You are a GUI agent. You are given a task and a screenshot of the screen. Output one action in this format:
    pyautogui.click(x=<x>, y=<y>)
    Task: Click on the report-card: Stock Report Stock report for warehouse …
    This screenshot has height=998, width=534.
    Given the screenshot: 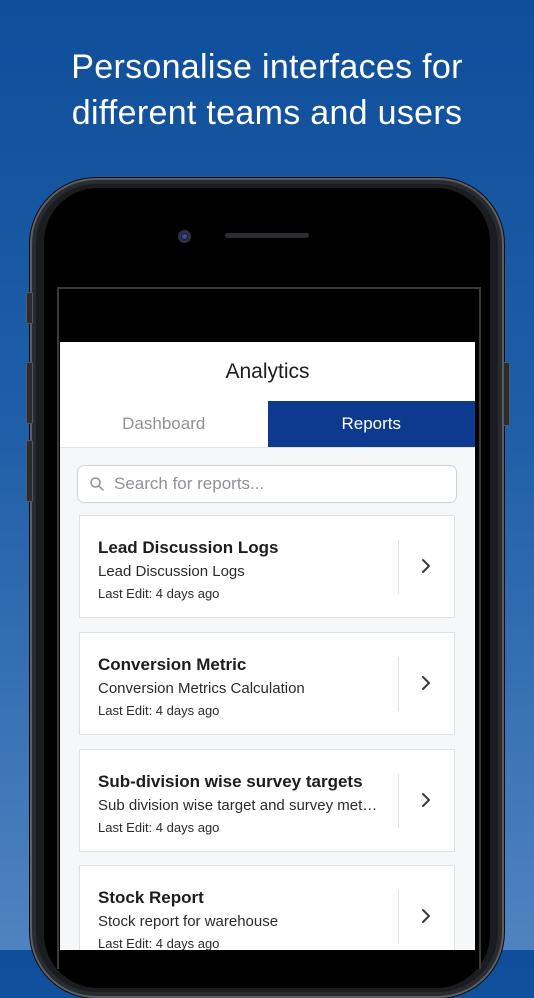 What is the action you would take?
    pyautogui.click(x=267, y=907)
    